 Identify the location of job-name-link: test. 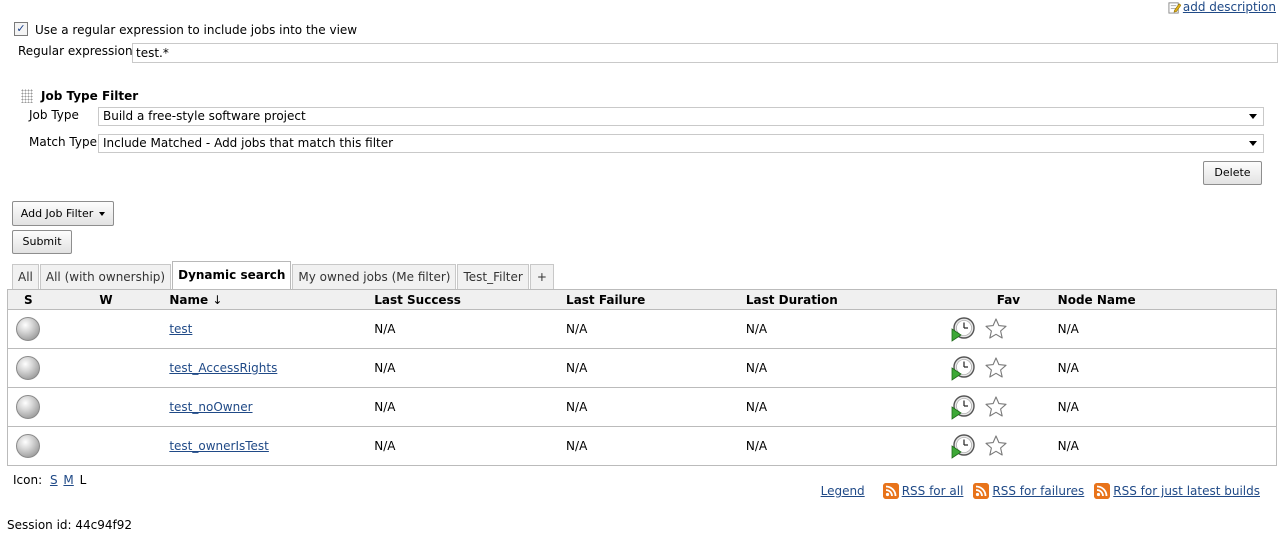
(180, 329).